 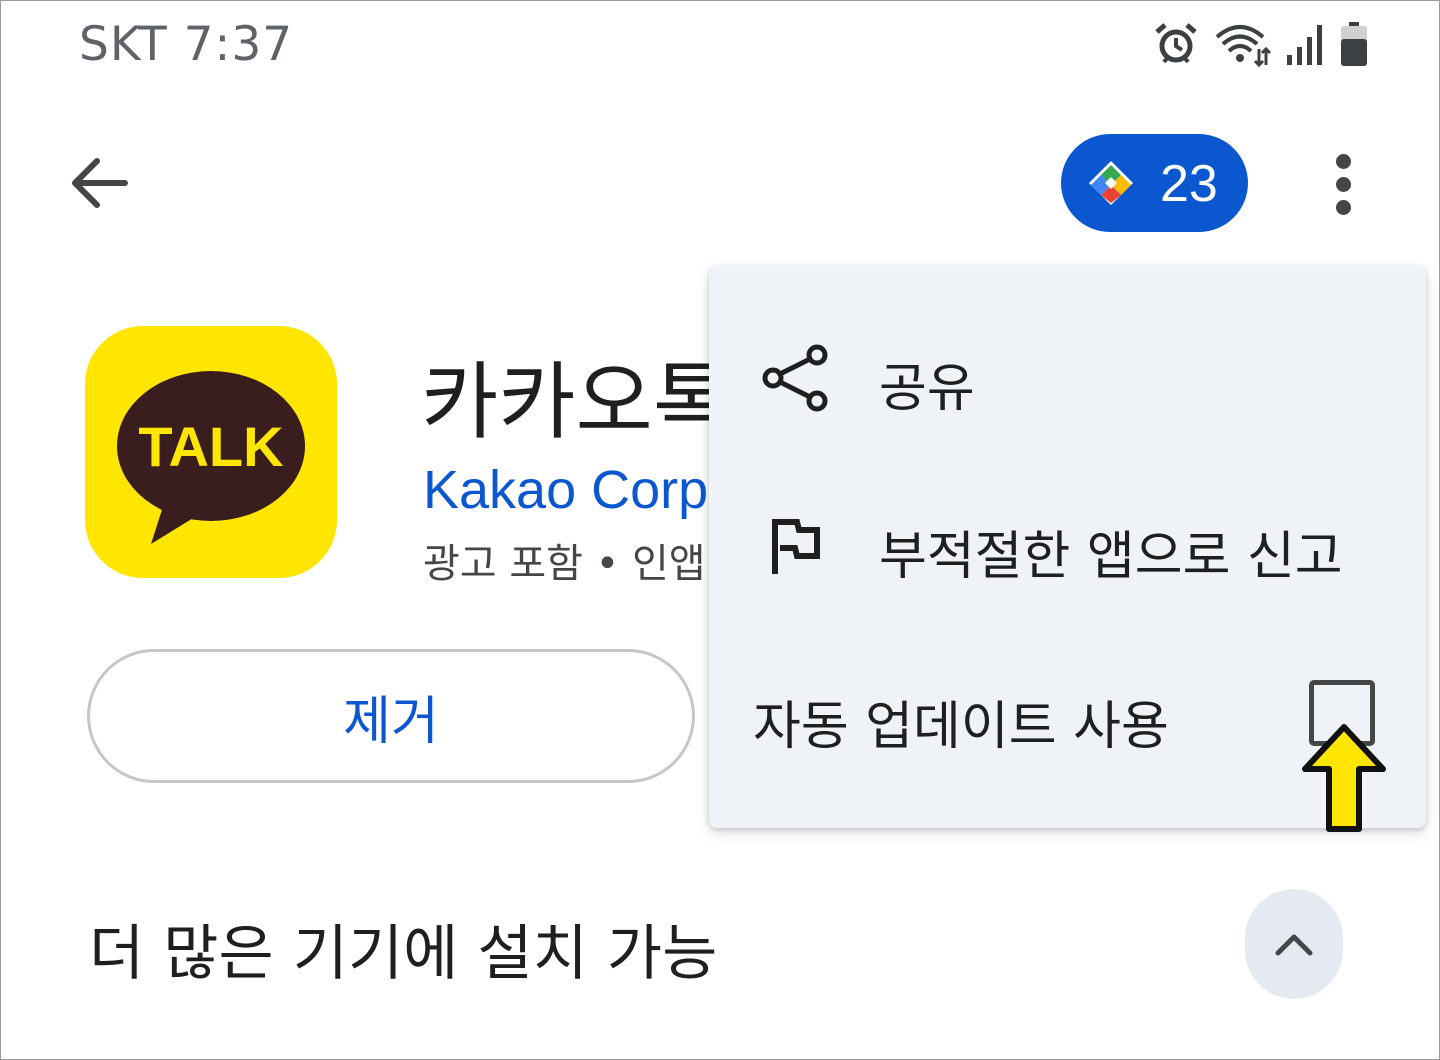 I want to click on menu-item-report: 부적절한 앱으로 신고, so click(x=1067, y=548).